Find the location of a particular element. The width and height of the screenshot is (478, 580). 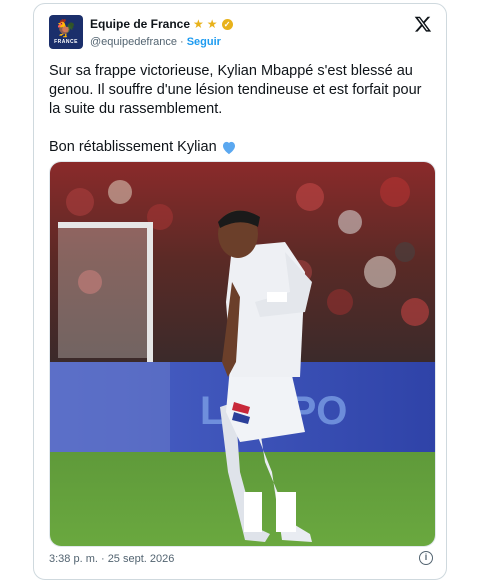

follow-button: Seguir is located at coordinates (204, 42).